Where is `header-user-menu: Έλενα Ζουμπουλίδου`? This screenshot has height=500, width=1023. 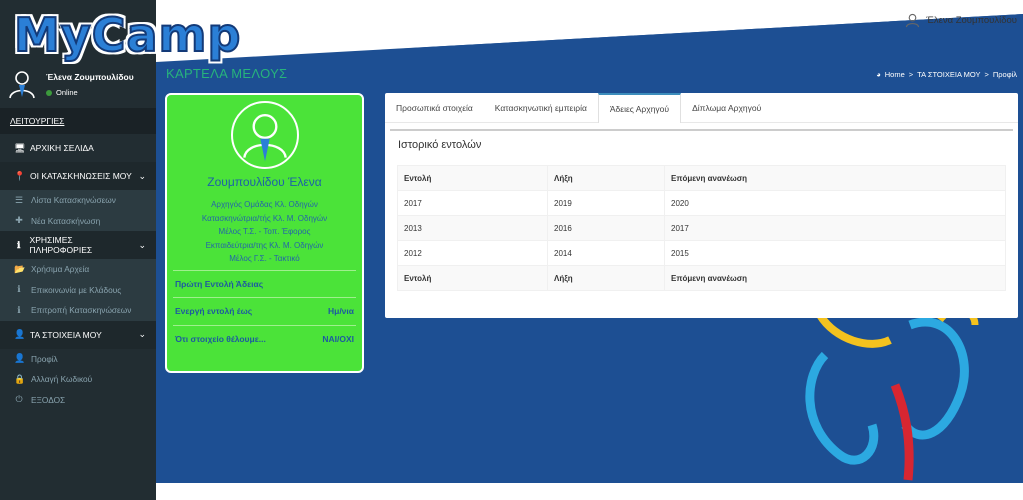 header-user-menu: Έλενα Ζουμπουλίδου is located at coordinates (961, 20).